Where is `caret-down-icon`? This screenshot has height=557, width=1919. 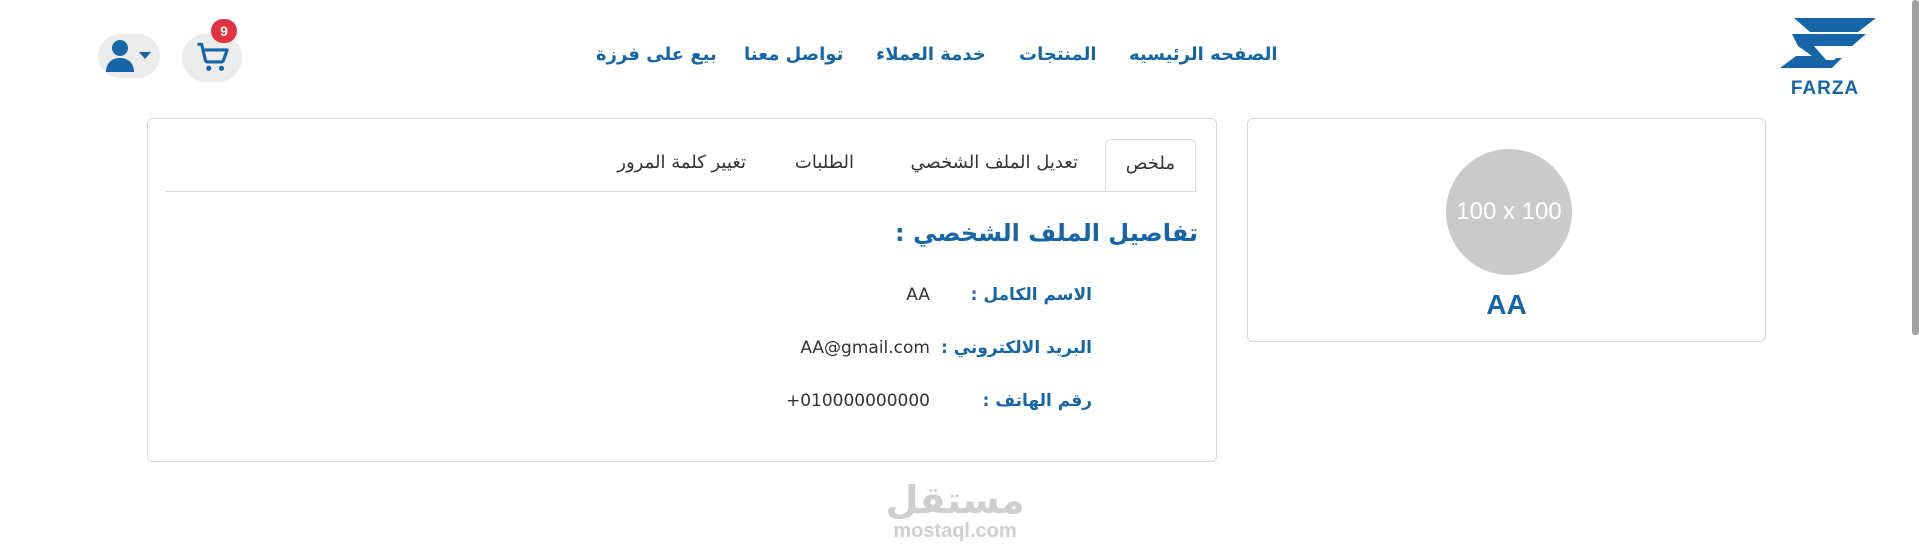 caret-down-icon is located at coordinates (145, 55).